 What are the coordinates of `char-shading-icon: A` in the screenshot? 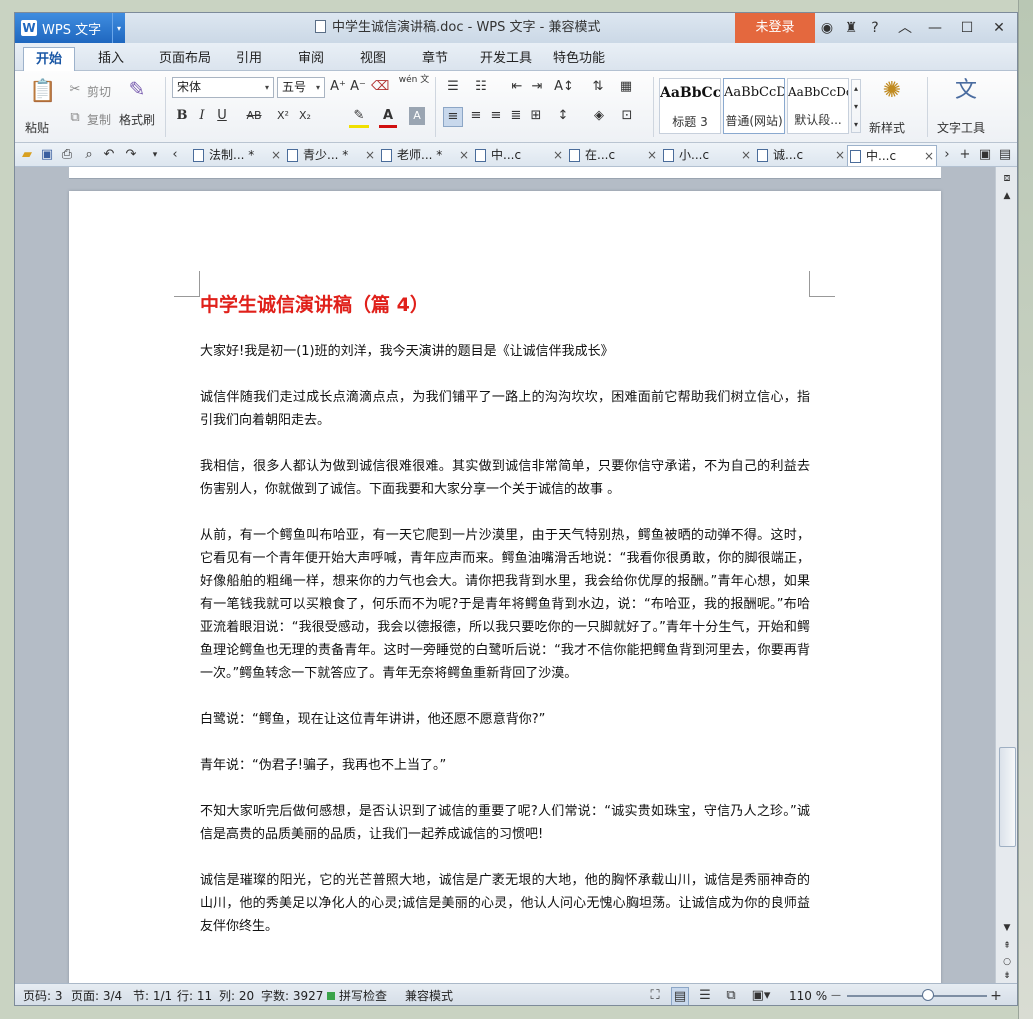 It's located at (417, 116).